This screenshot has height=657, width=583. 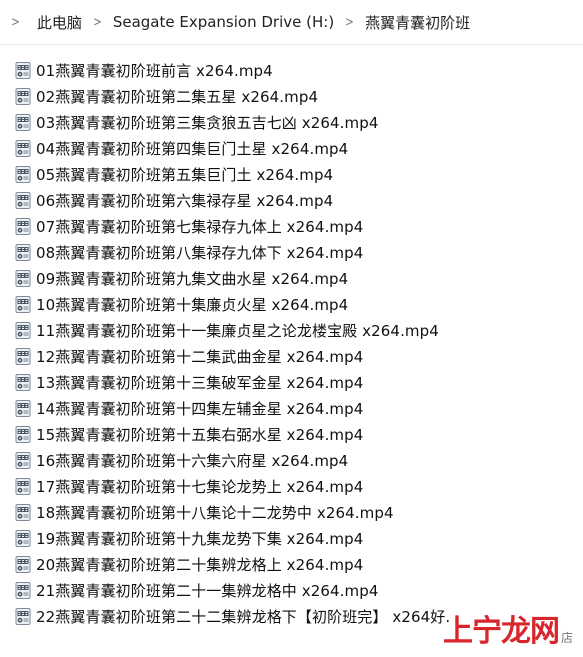 I want to click on file-row: 03燕翼青囊初阶班第三集贪狼五吉七凶 x264.mp4, so click(x=291, y=122).